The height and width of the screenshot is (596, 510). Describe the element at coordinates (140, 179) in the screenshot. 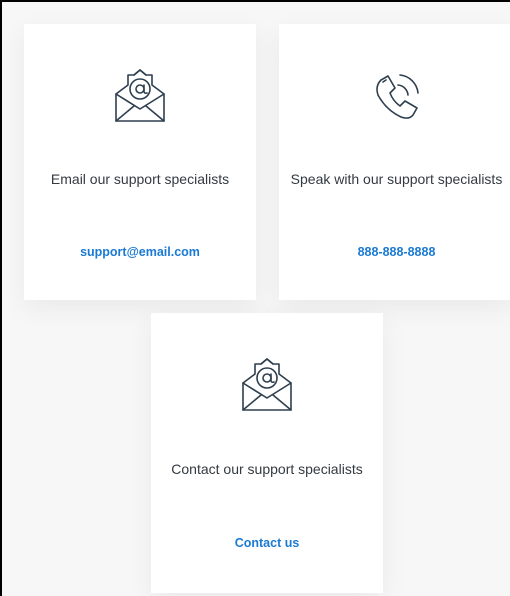

I see `email-support-description: Email our support specialists` at that location.